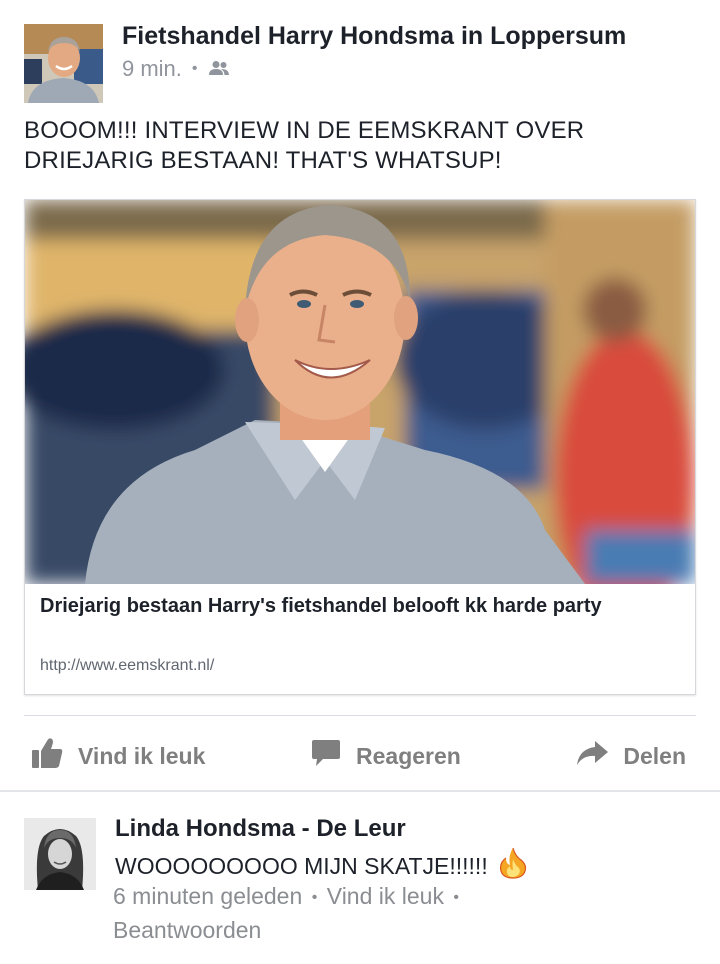  What do you see at coordinates (374, 36) in the screenshot?
I see `post-author: Fietshandel Harry Hondsma in Loppersum` at bounding box center [374, 36].